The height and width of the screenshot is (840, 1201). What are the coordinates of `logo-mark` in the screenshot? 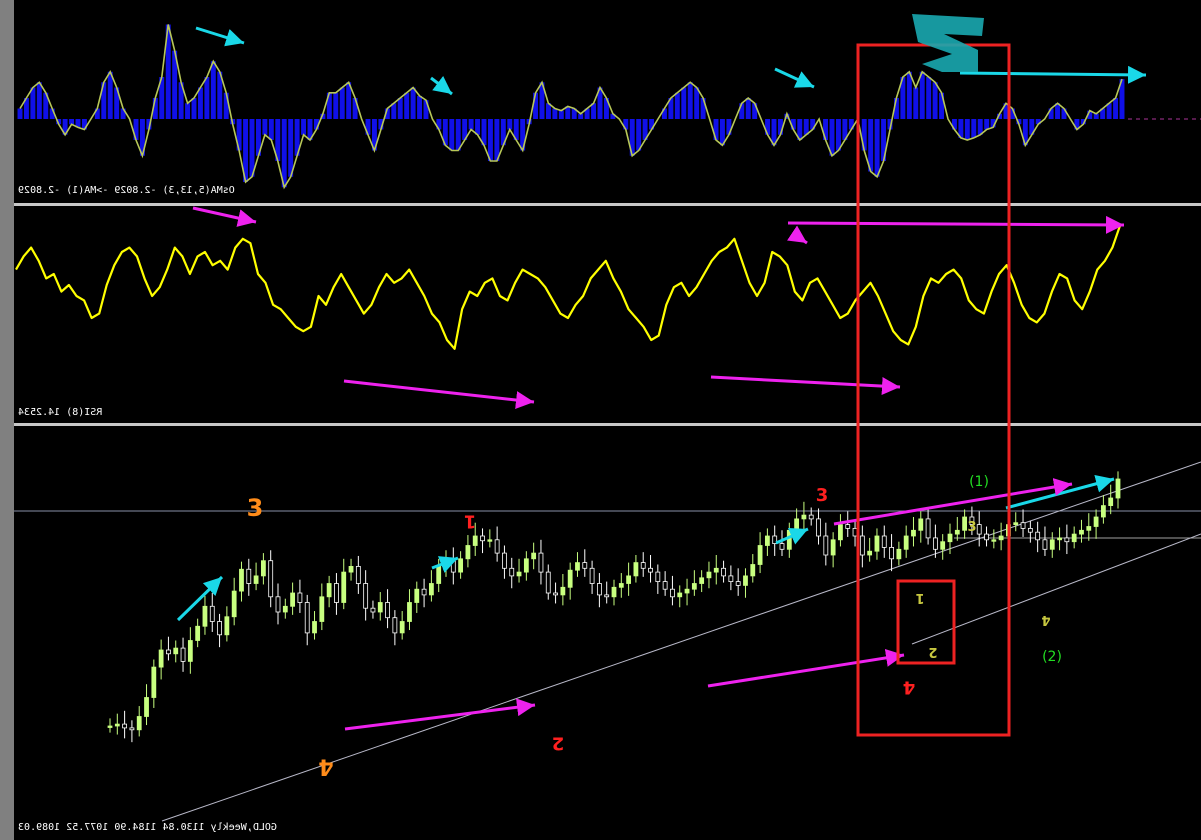 It's located at (948, 43).